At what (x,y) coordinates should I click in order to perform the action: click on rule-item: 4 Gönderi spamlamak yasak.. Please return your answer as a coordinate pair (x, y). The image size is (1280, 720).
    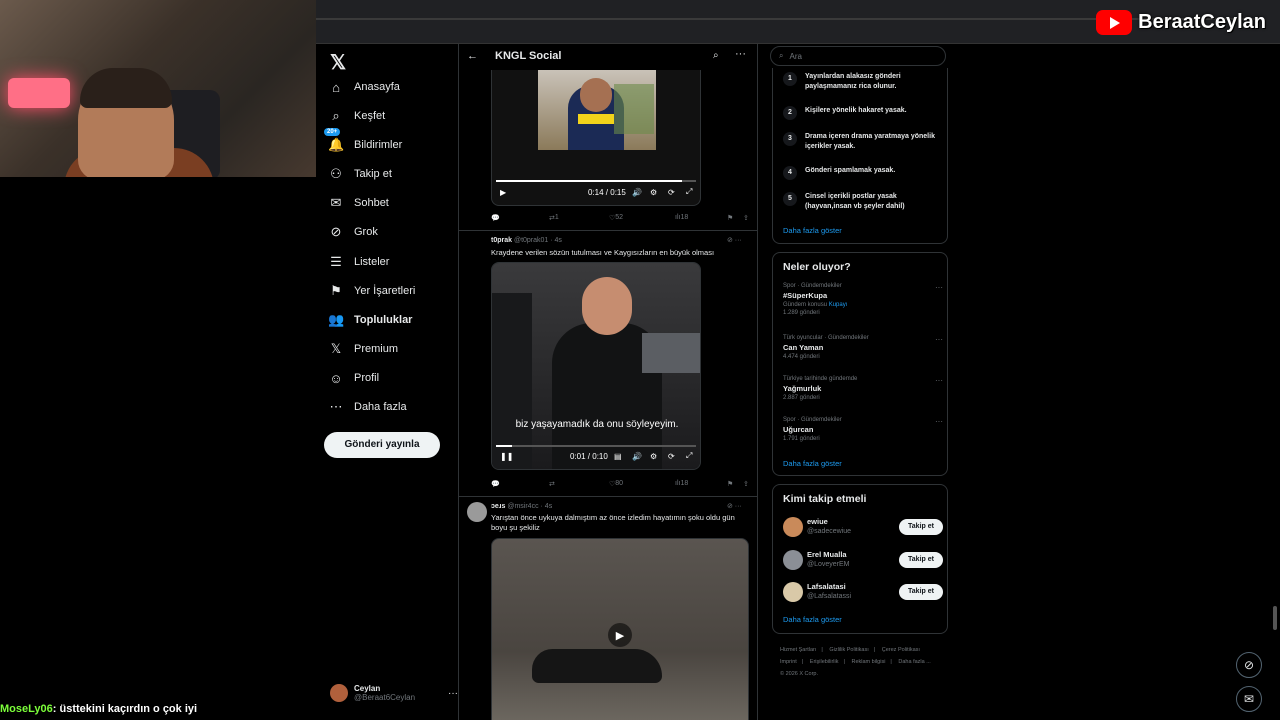
    Looking at the image, I should click on (863, 173).